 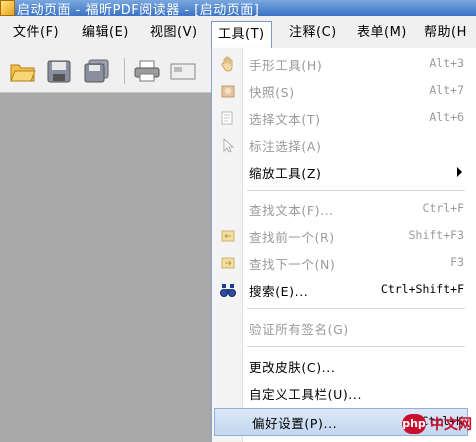 I want to click on watermark: php 中文网, so click(x=437, y=425).